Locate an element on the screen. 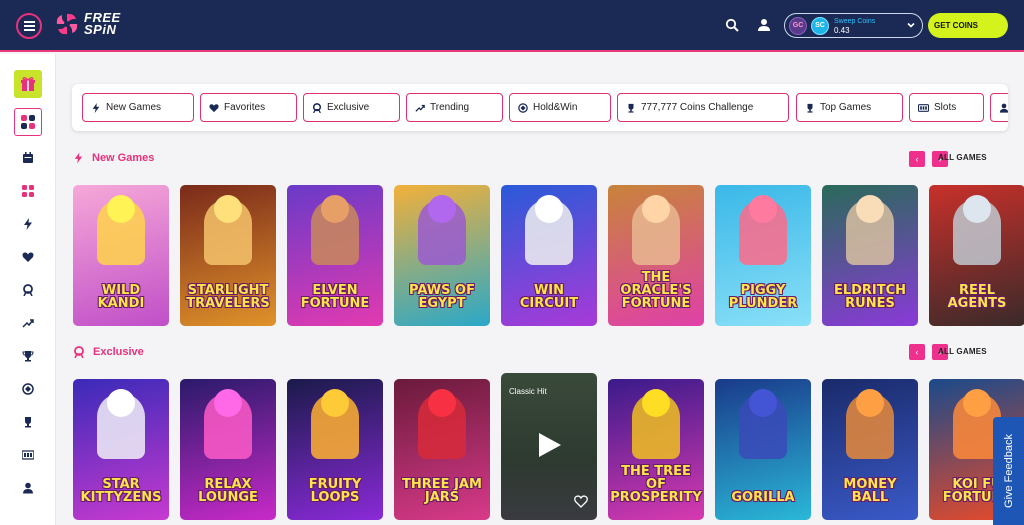 The height and width of the screenshot is (525, 1024). sidebar-item-exclusive is located at coordinates (28, 290).